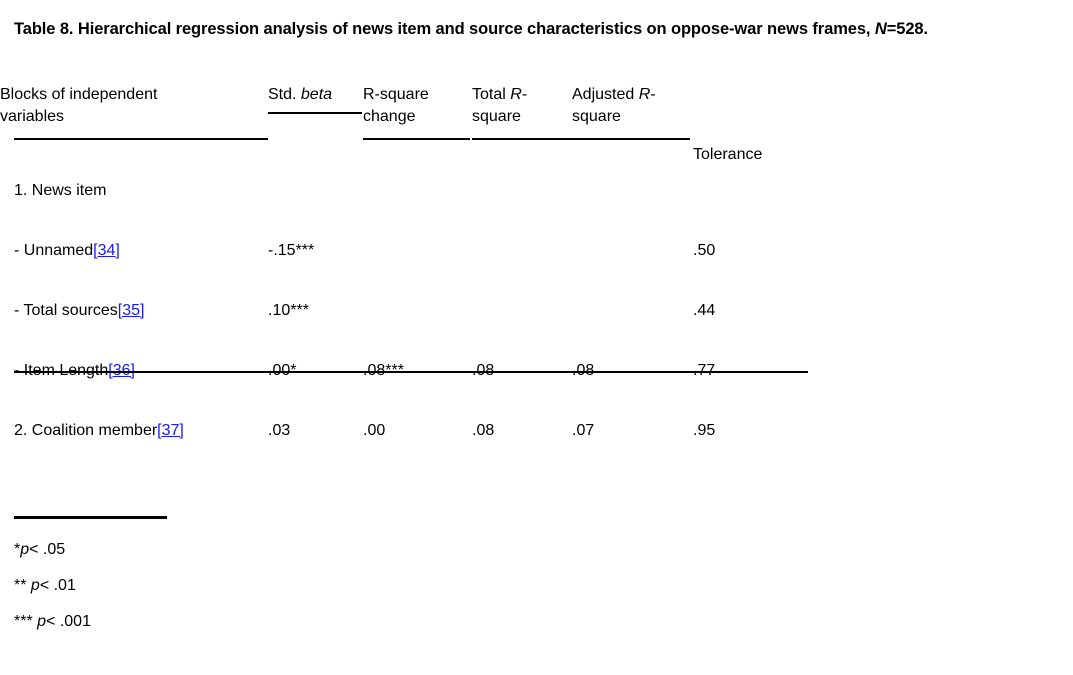 Image resolution: width=1073 pixels, height=675 pixels. Describe the element at coordinates (653, 94) in the screenshot. I see `adjusted-dash: -` at that location.